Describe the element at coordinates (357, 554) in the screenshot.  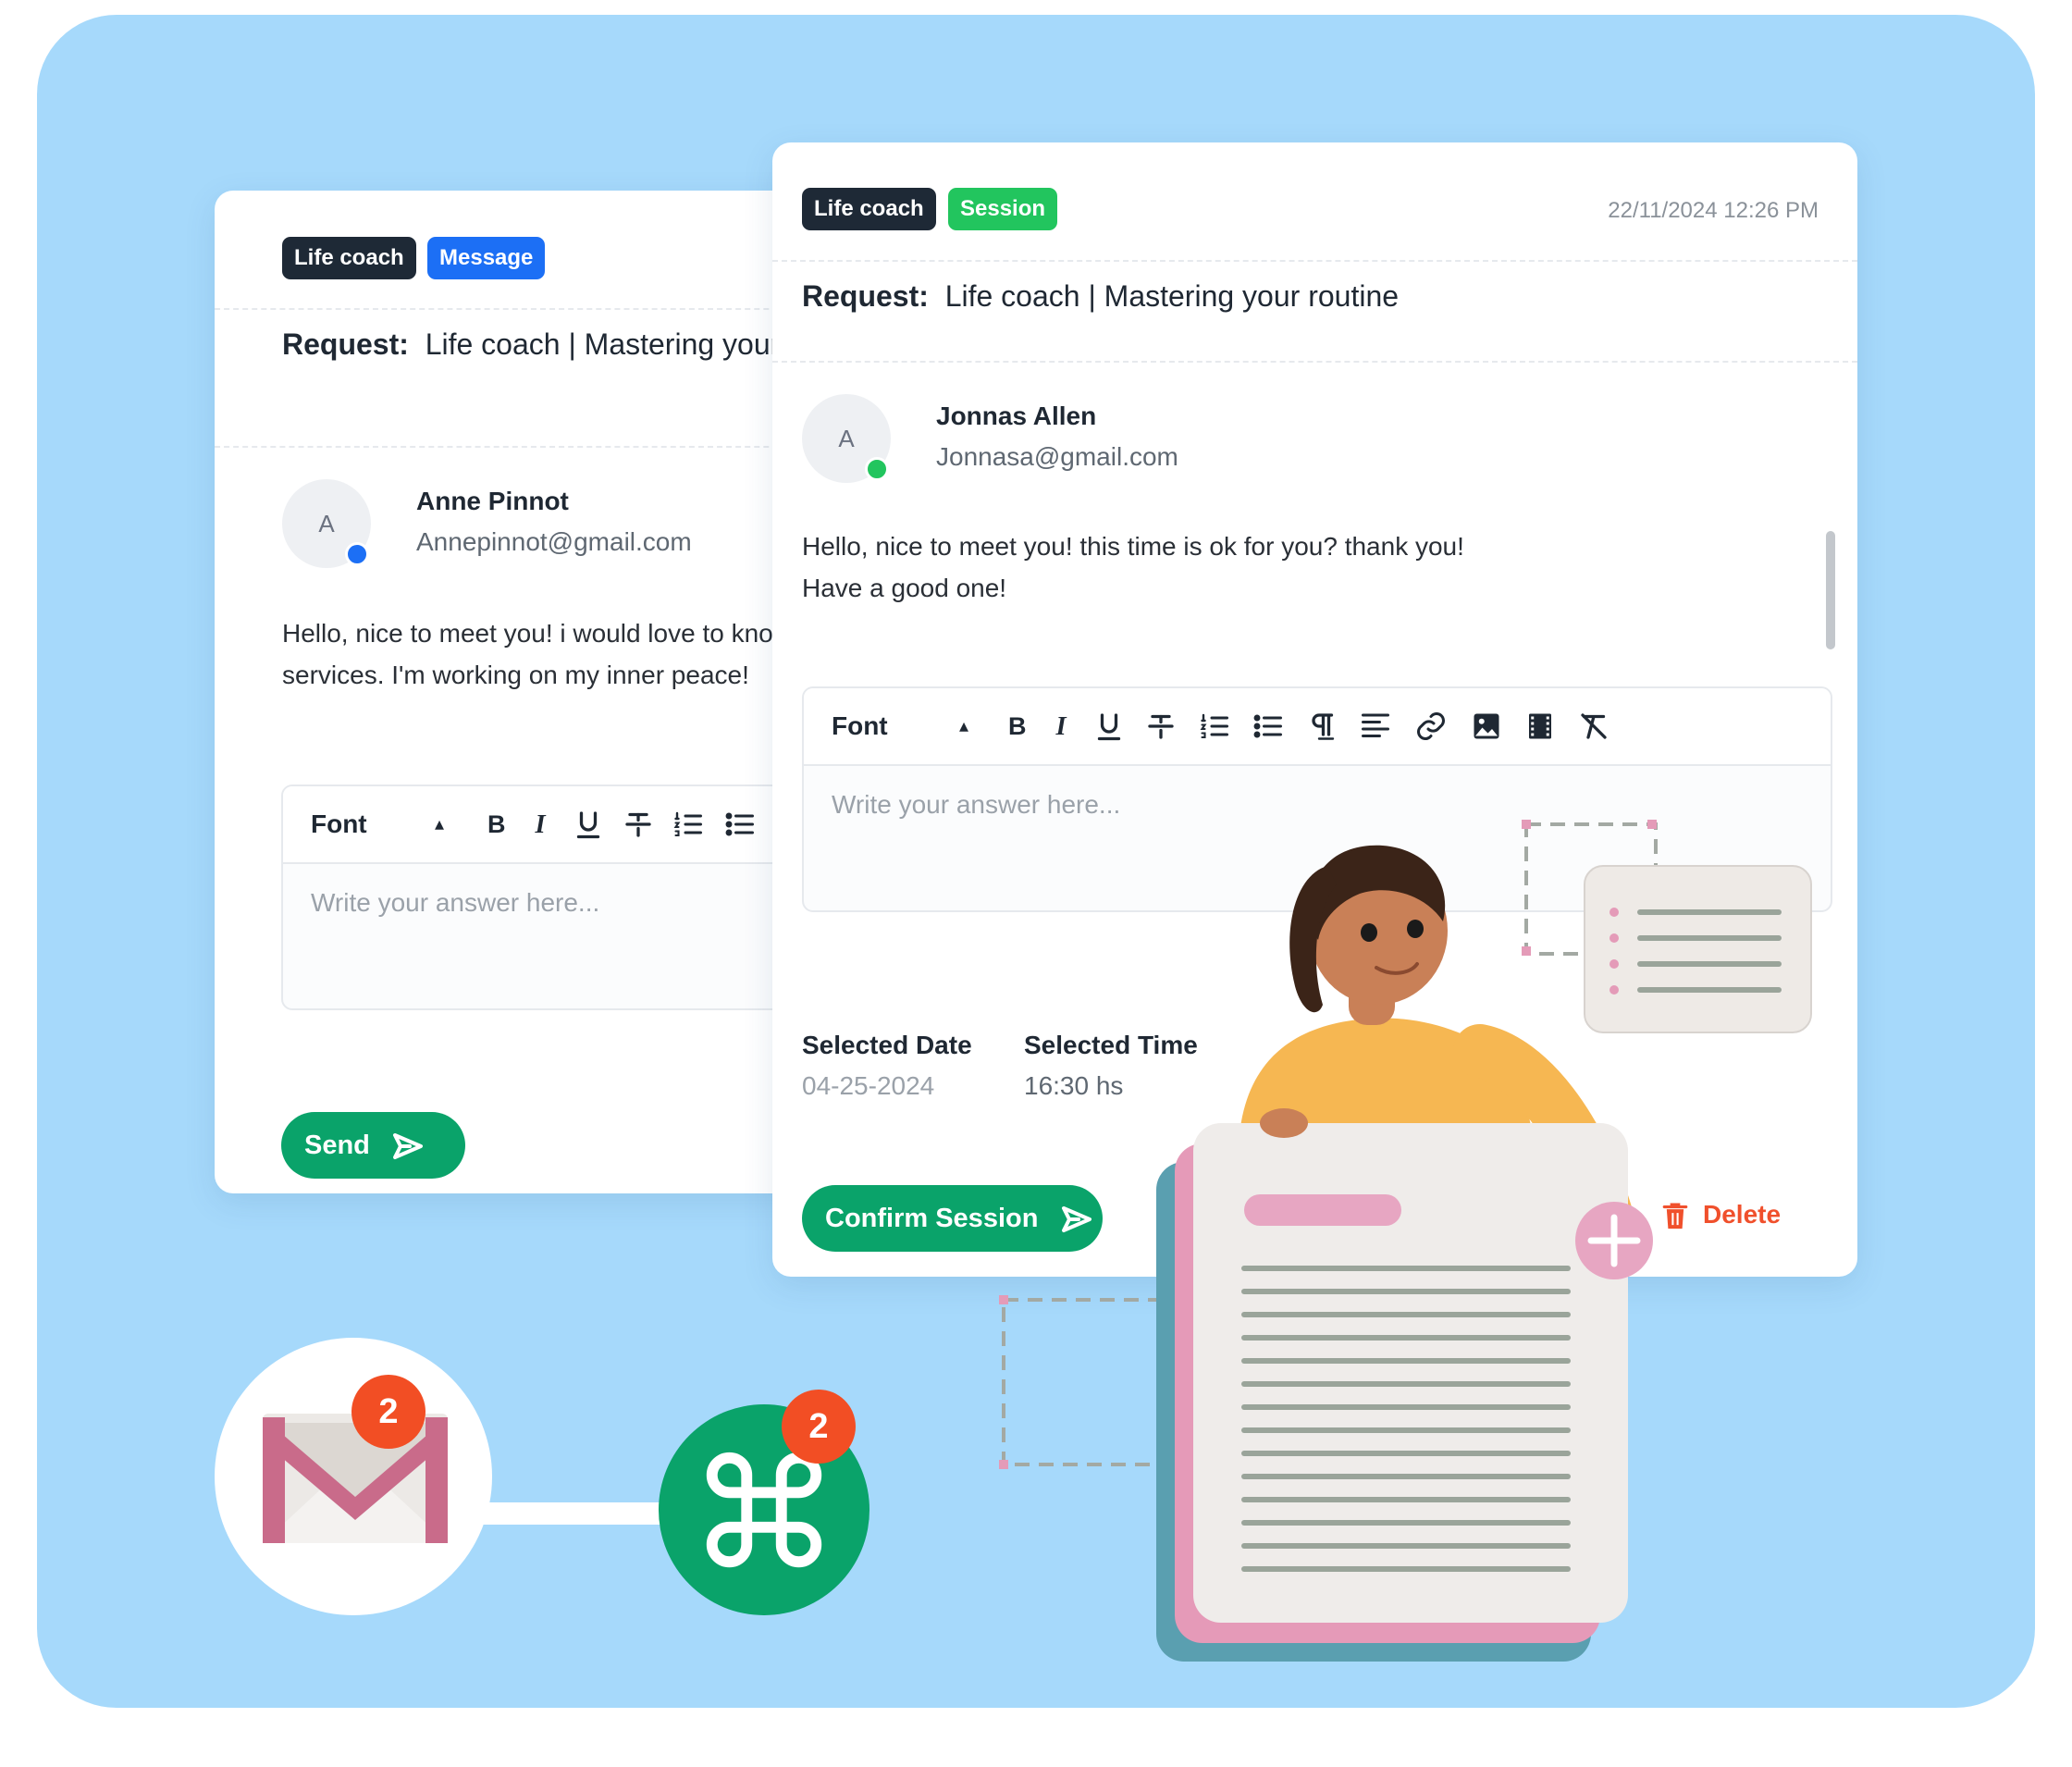
I see `status-dot` at that location.